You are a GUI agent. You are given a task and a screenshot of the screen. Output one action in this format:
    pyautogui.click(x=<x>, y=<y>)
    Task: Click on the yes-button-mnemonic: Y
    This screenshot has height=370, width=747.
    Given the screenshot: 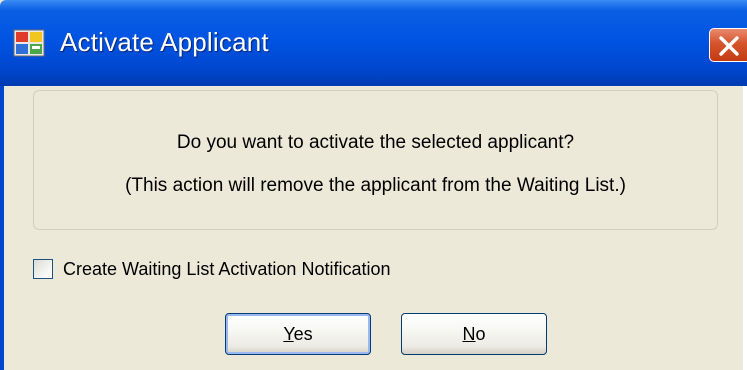 What is the action you would take?
    pyautogui.click(x=288, y=334)
    